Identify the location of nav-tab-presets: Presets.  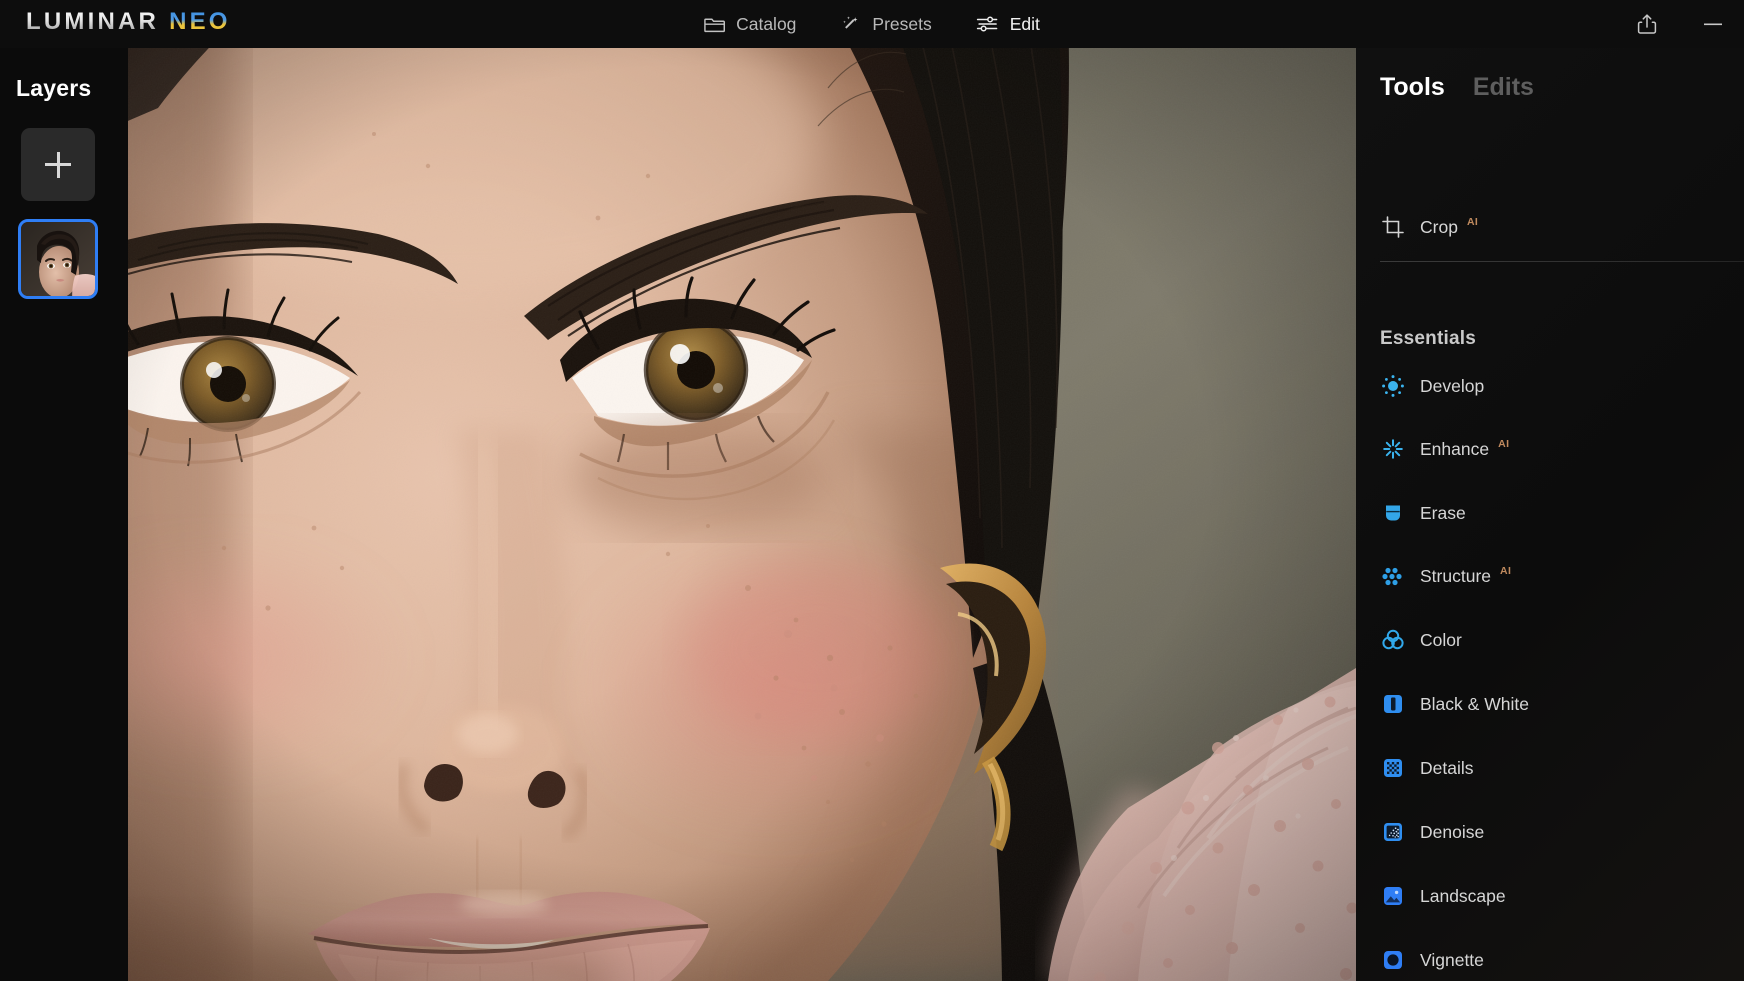
(886, 24).